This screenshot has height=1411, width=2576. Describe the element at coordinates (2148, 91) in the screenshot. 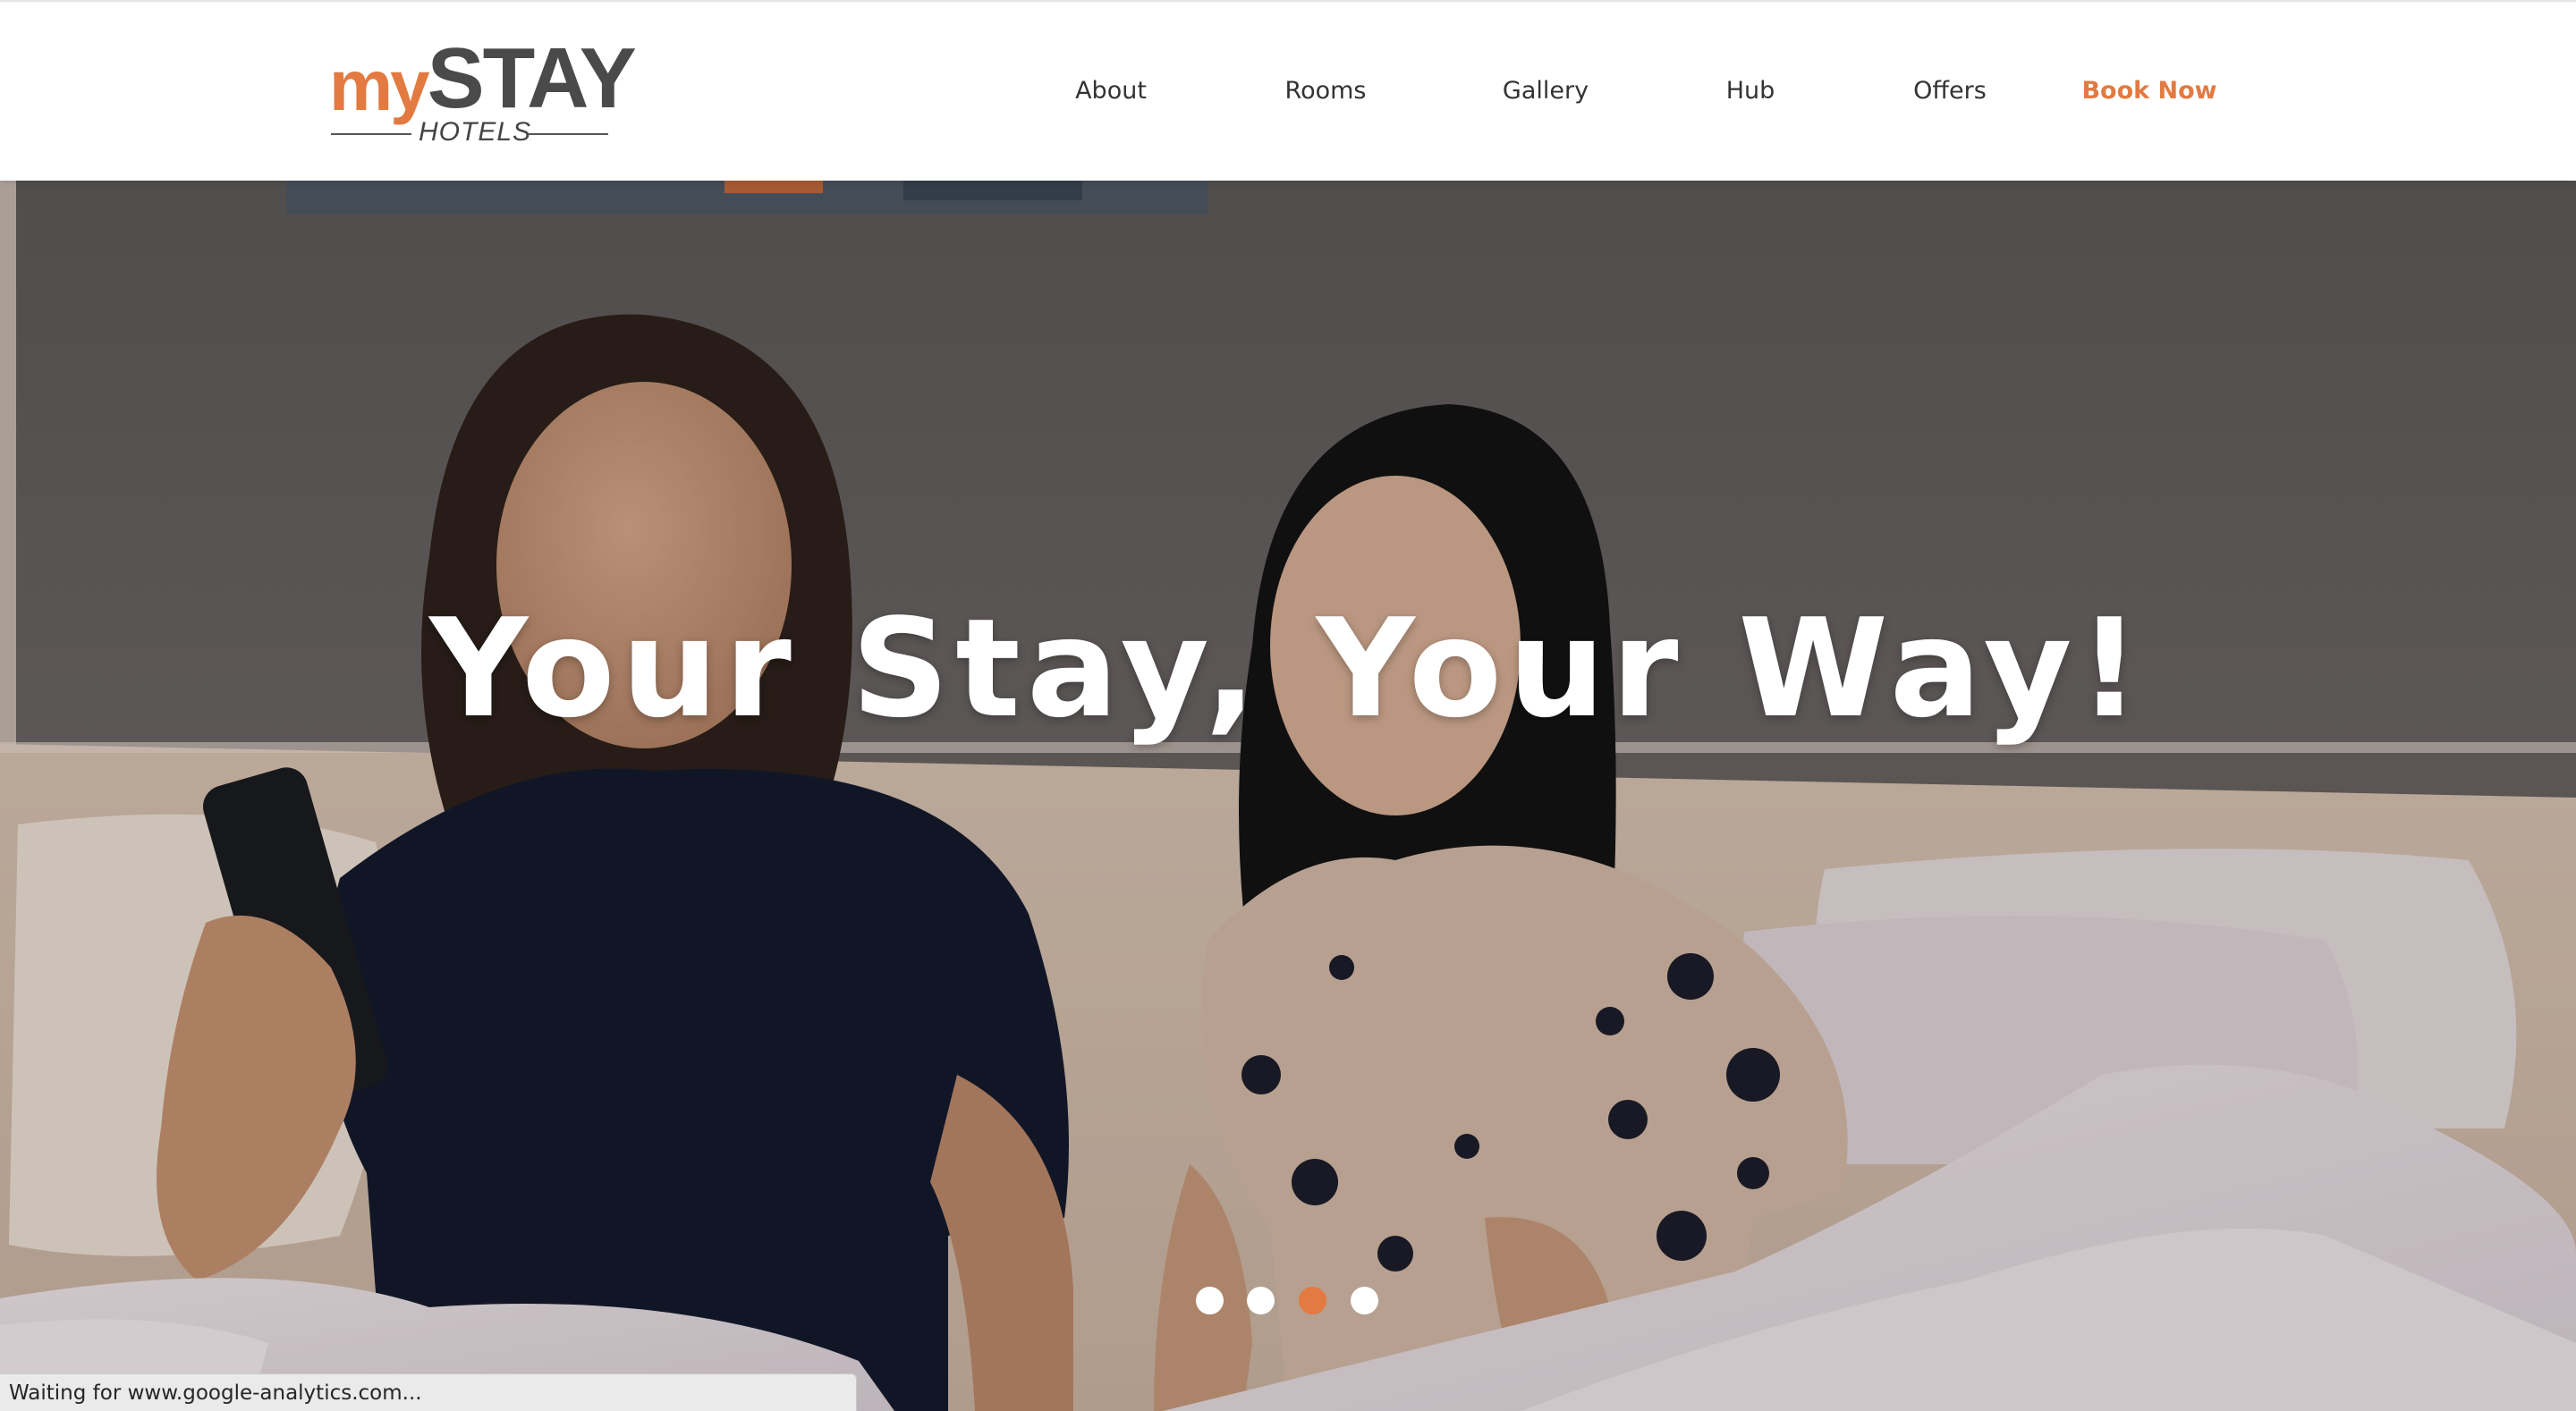

I see `book-now-link: Book Now` at that location.